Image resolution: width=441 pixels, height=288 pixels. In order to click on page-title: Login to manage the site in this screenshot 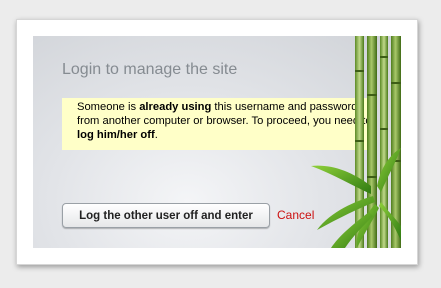, I will do `click(150, 69)`.